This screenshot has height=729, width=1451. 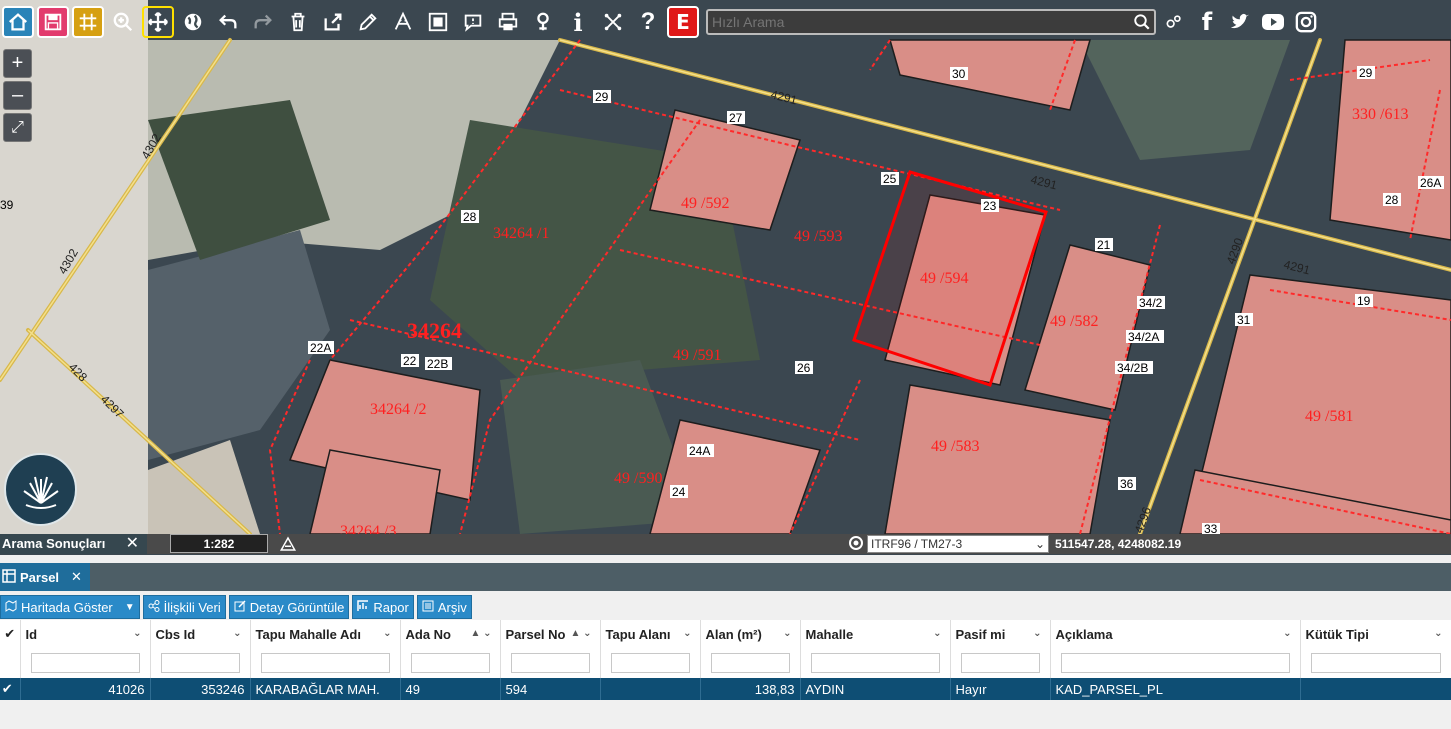 What do you see at coordinates (543, 22) in the screenshot?
I see `location-pin-icon` at bounding box center [543, 22].